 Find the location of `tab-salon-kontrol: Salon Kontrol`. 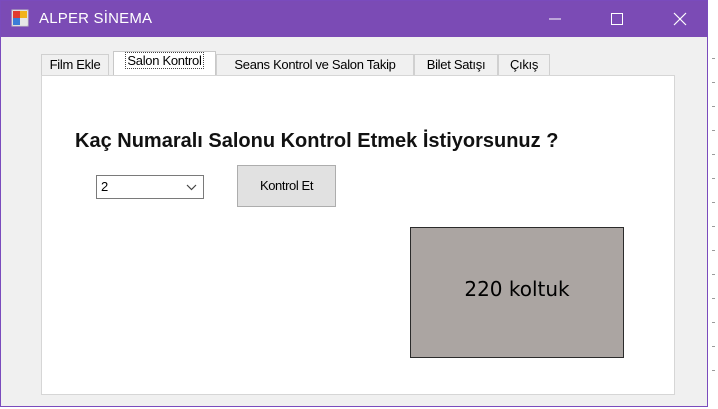

tab-salon-kontrol: Salon Kontrol is located at coordinates (164, 63).